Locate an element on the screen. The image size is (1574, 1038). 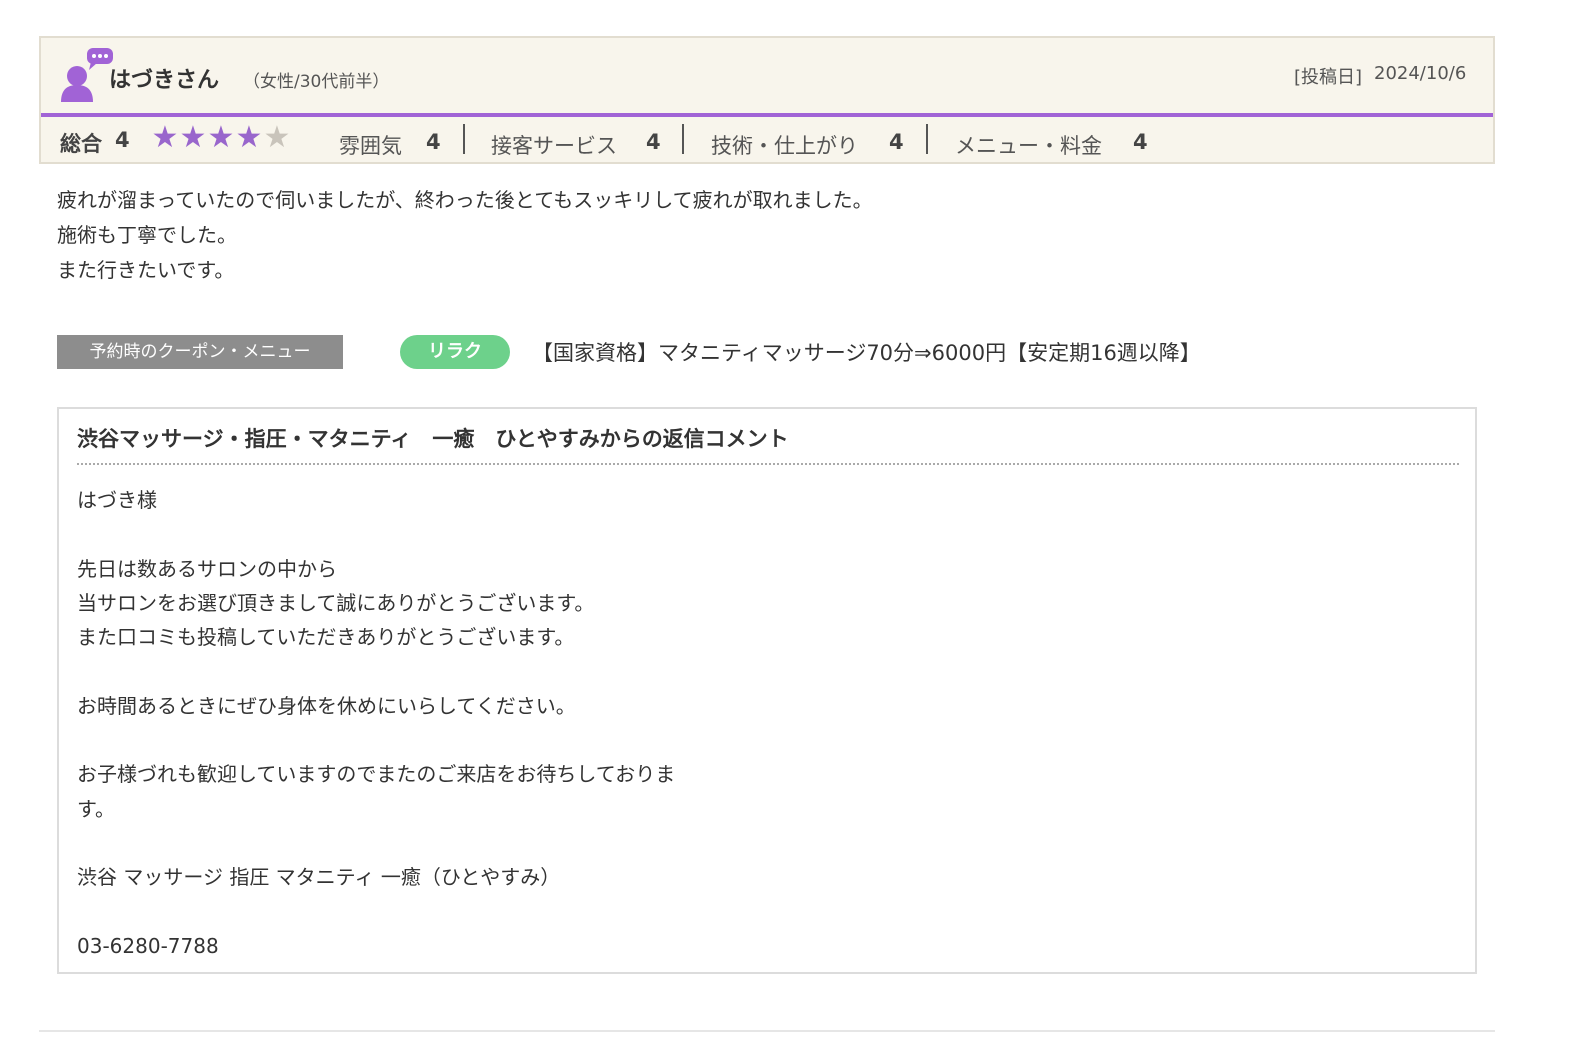
review-text-line: 施術も丁寧でした。 is located at coordinates (147, 235).